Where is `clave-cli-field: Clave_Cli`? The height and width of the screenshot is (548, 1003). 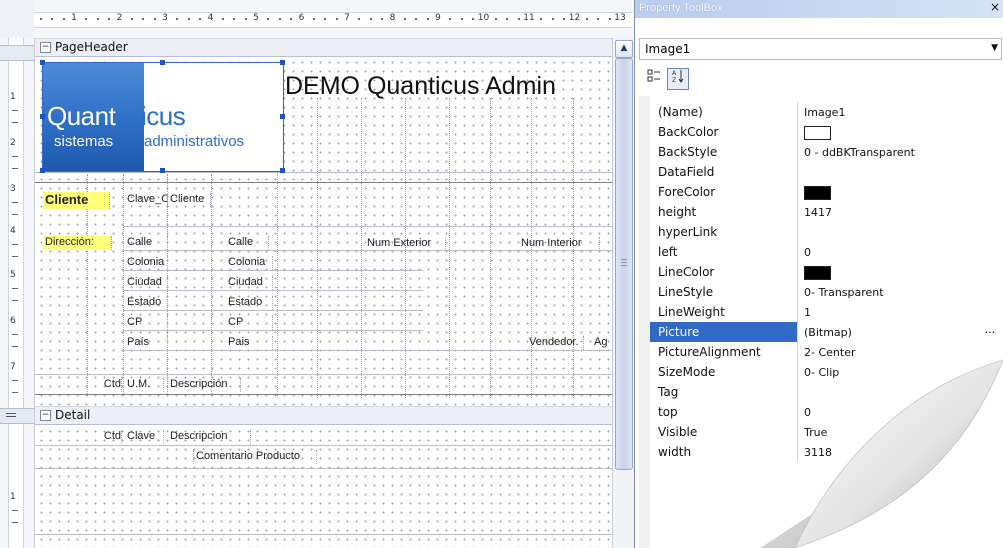 clave-cli-field: Clave_Cli is located at coordinates (146, 200).